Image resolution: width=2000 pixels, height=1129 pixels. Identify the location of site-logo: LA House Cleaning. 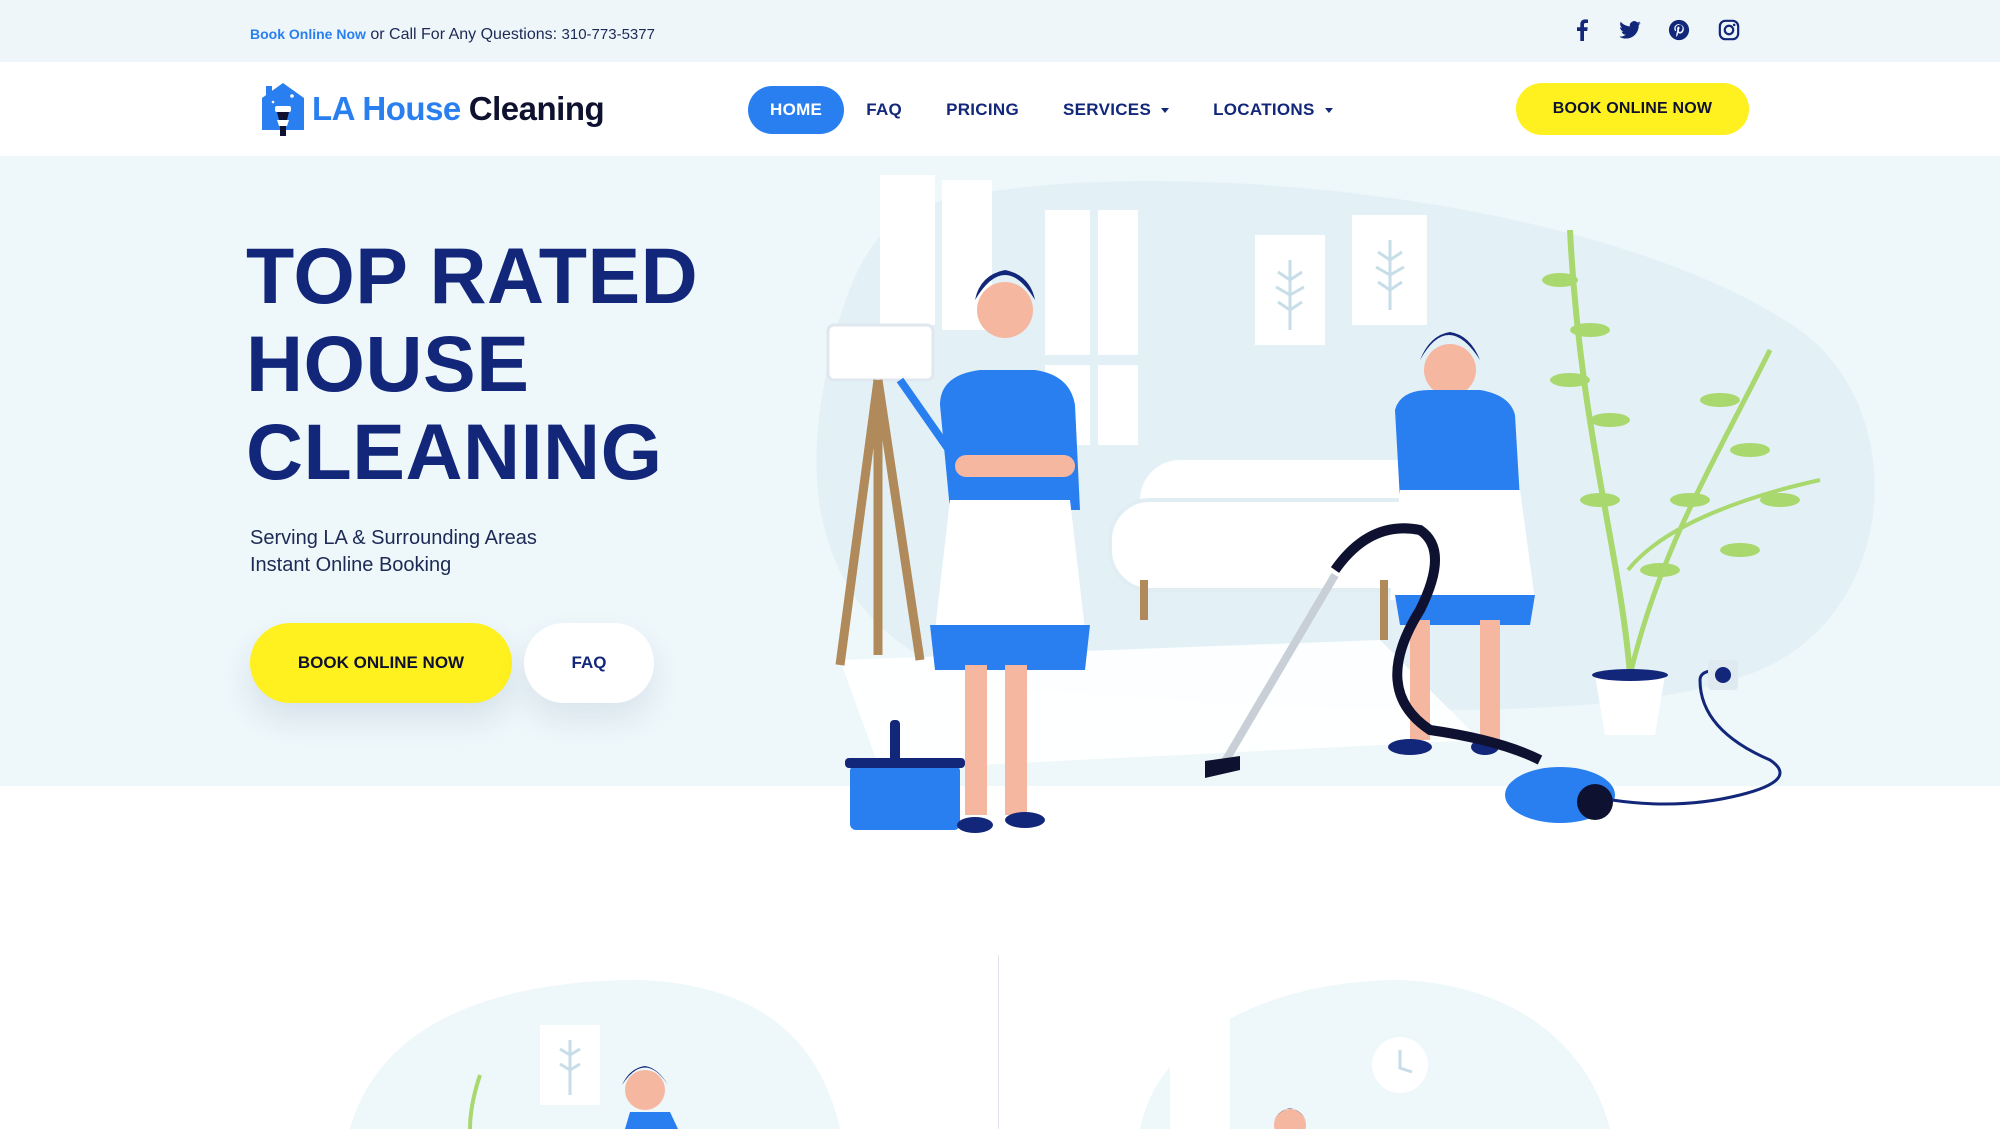
(431, 109).